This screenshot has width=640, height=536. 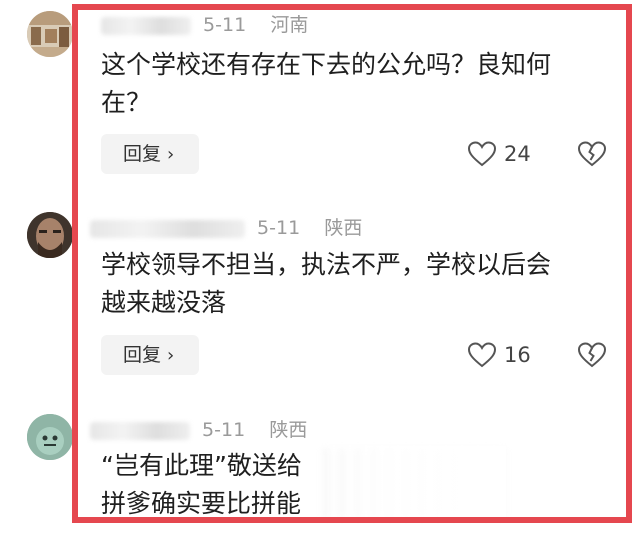 What do you see at coordinates (326, 64) in the screenshot?
I see `comment-text-line: 这个学校还有存在下去的公允吗？良知何` at bounding box center [326, 64].